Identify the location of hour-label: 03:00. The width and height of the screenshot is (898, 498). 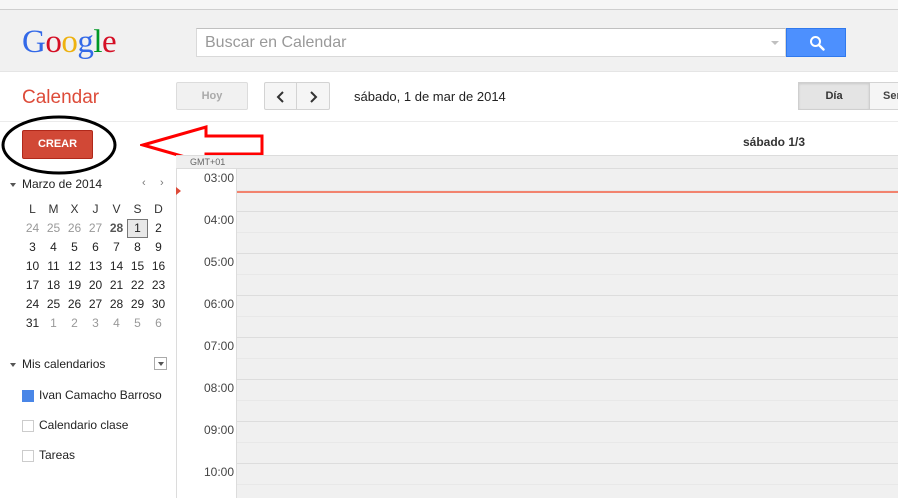
(219, 178).